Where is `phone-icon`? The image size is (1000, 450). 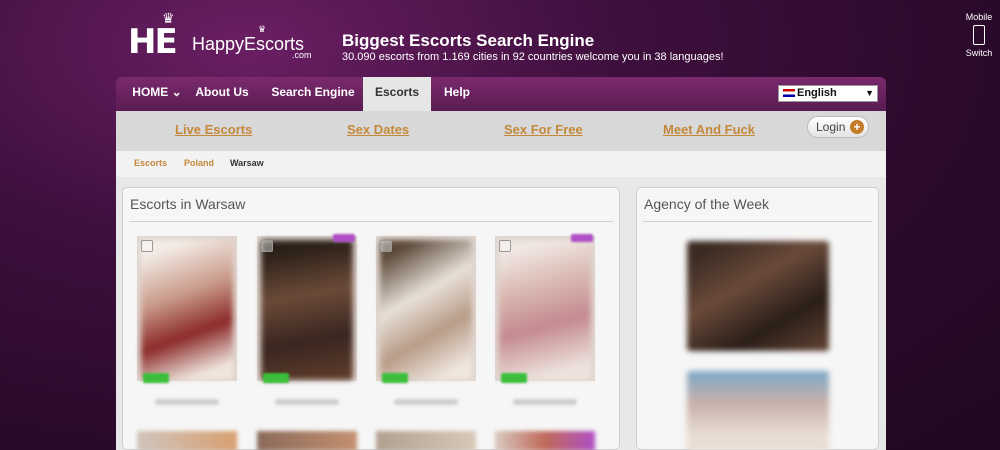
phone-icon is located at coordinates (979, 35).